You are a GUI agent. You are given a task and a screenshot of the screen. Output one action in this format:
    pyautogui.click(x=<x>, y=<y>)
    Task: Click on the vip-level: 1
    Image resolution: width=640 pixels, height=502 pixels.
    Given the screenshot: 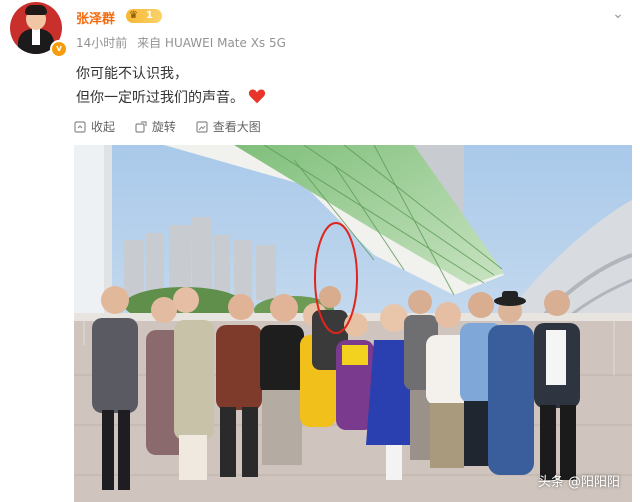 What is the action you would take?
    pyautogui.click(x=149, y=15)
    